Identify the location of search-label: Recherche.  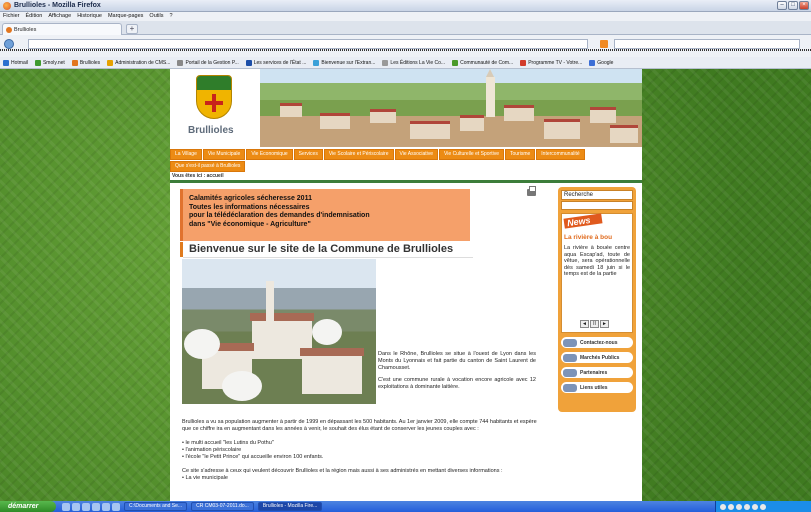
(597, 195).